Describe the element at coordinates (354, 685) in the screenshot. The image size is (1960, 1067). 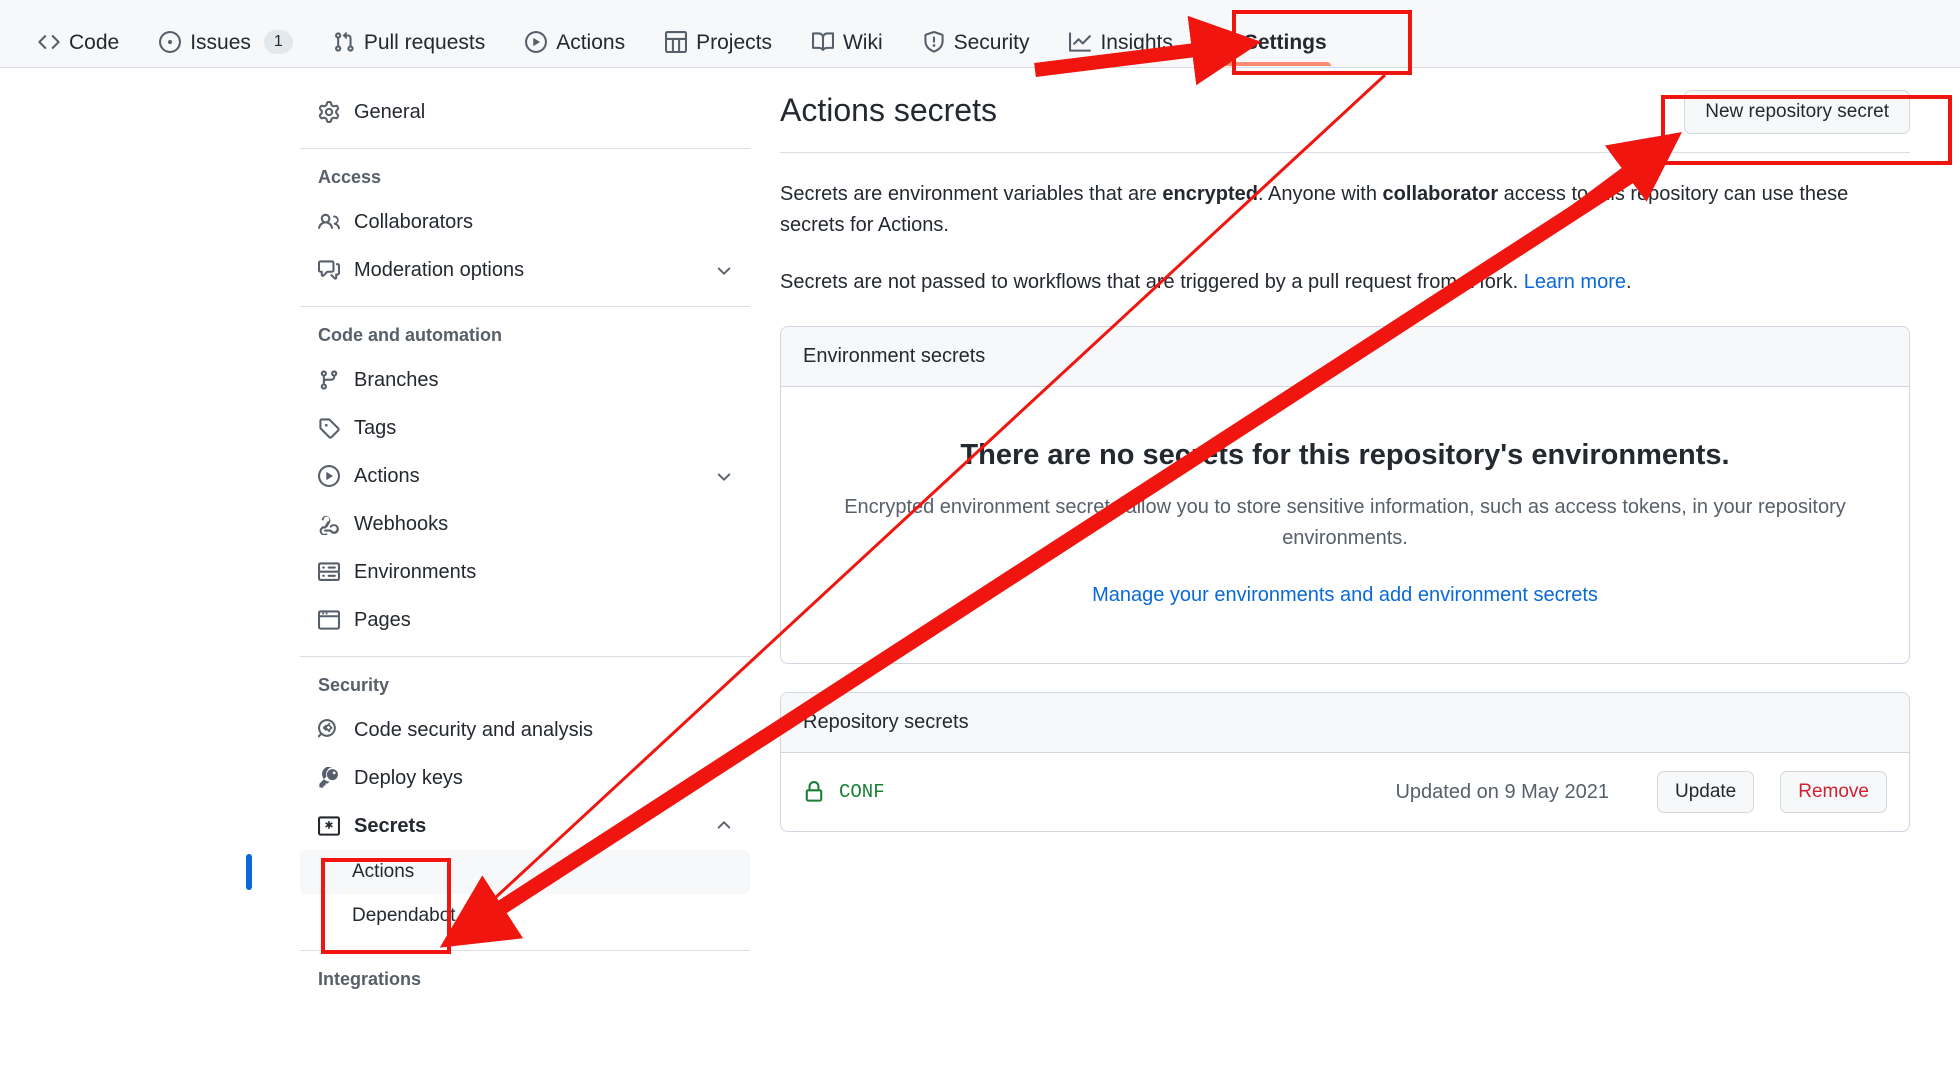
I see `sidebar-group-title-security: Security` at that location.